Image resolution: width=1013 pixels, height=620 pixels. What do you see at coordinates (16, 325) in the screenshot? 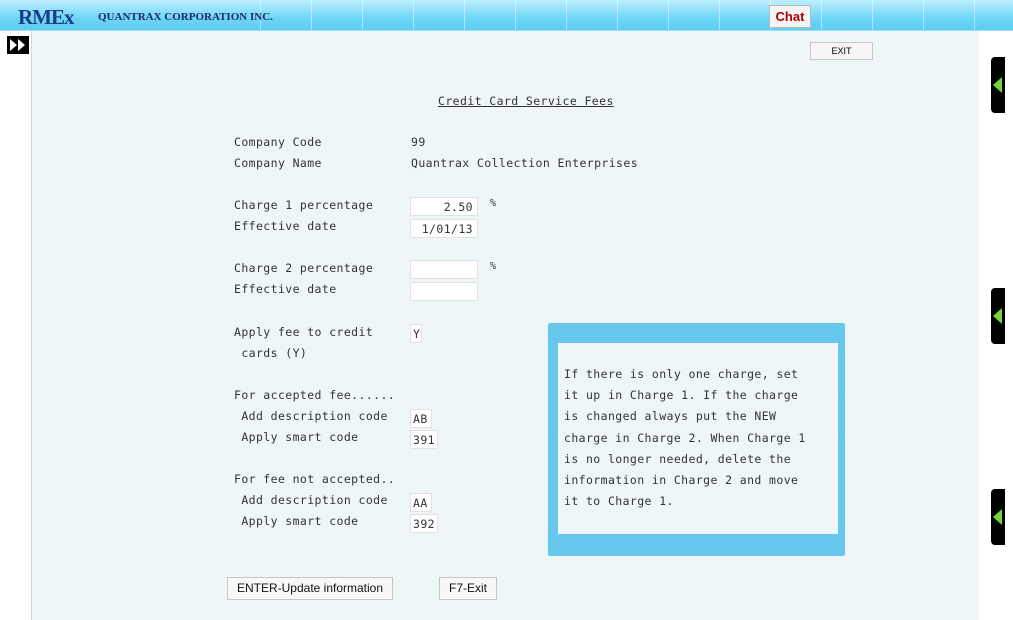
I see `left-sidebar` at bounding box center [16, 325].